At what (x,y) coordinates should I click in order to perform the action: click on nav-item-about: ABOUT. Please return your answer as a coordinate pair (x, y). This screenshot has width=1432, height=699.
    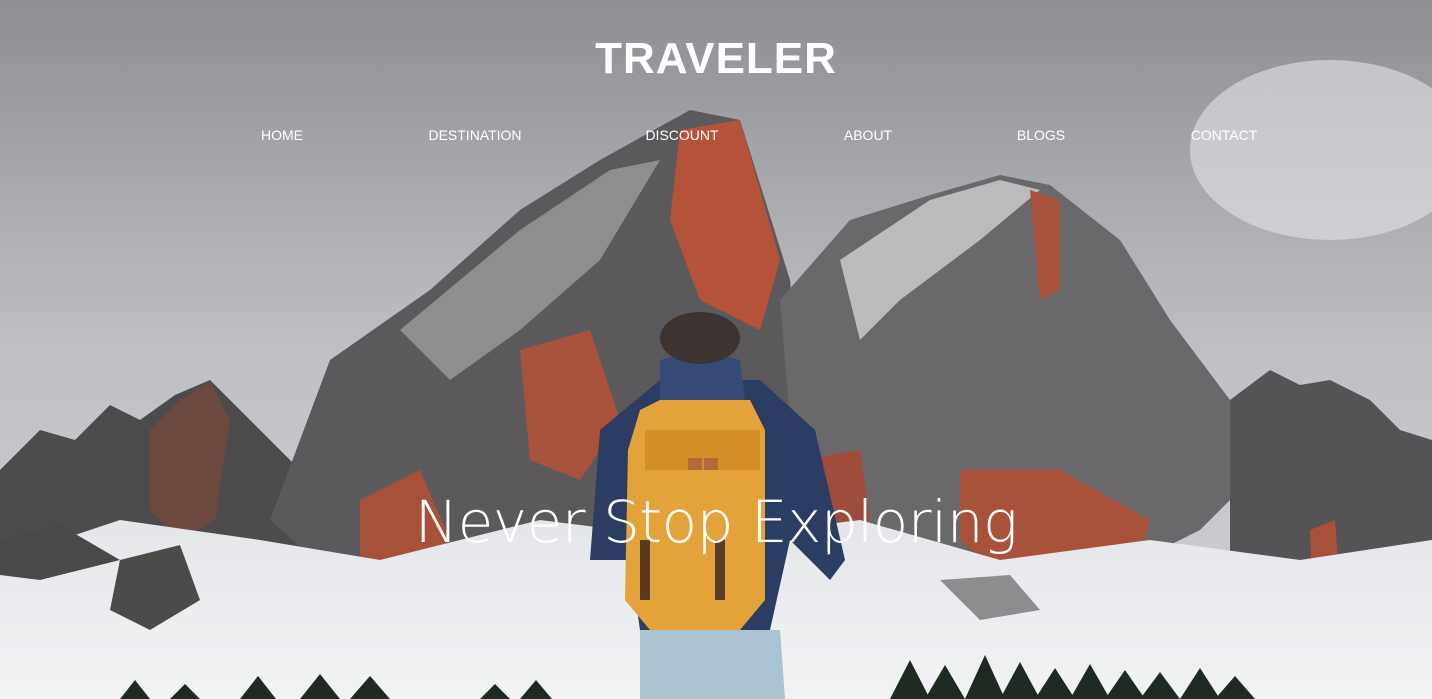
    Looking at the image, I should click on (868, 135).